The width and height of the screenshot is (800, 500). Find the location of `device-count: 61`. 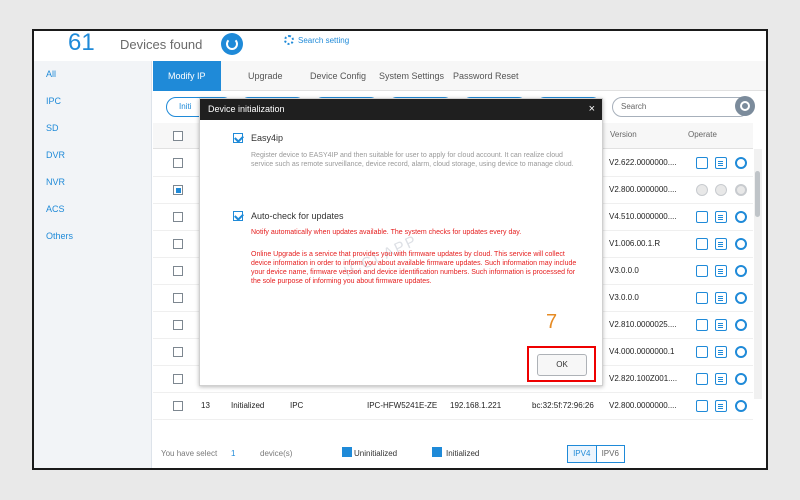

device-count: 61 is located at coordinates (81, 42).